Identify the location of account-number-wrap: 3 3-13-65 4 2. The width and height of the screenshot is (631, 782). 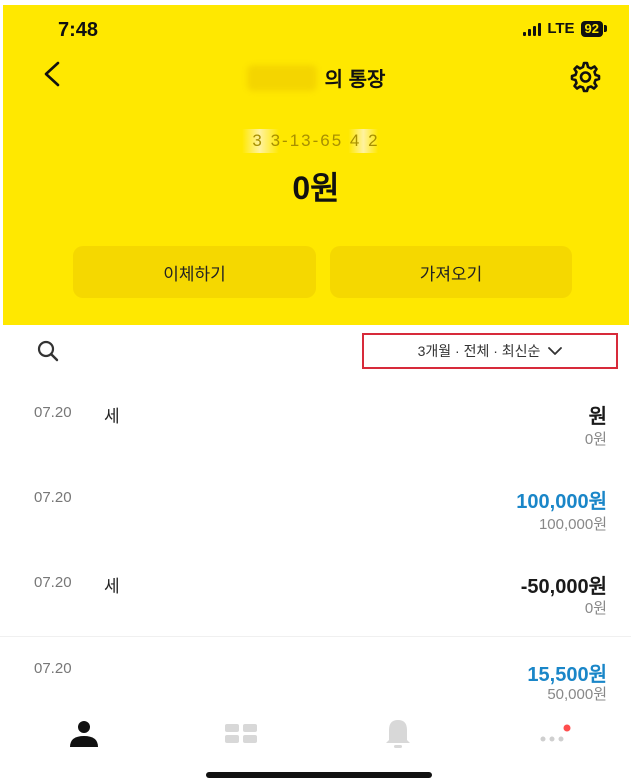
(316, 141).